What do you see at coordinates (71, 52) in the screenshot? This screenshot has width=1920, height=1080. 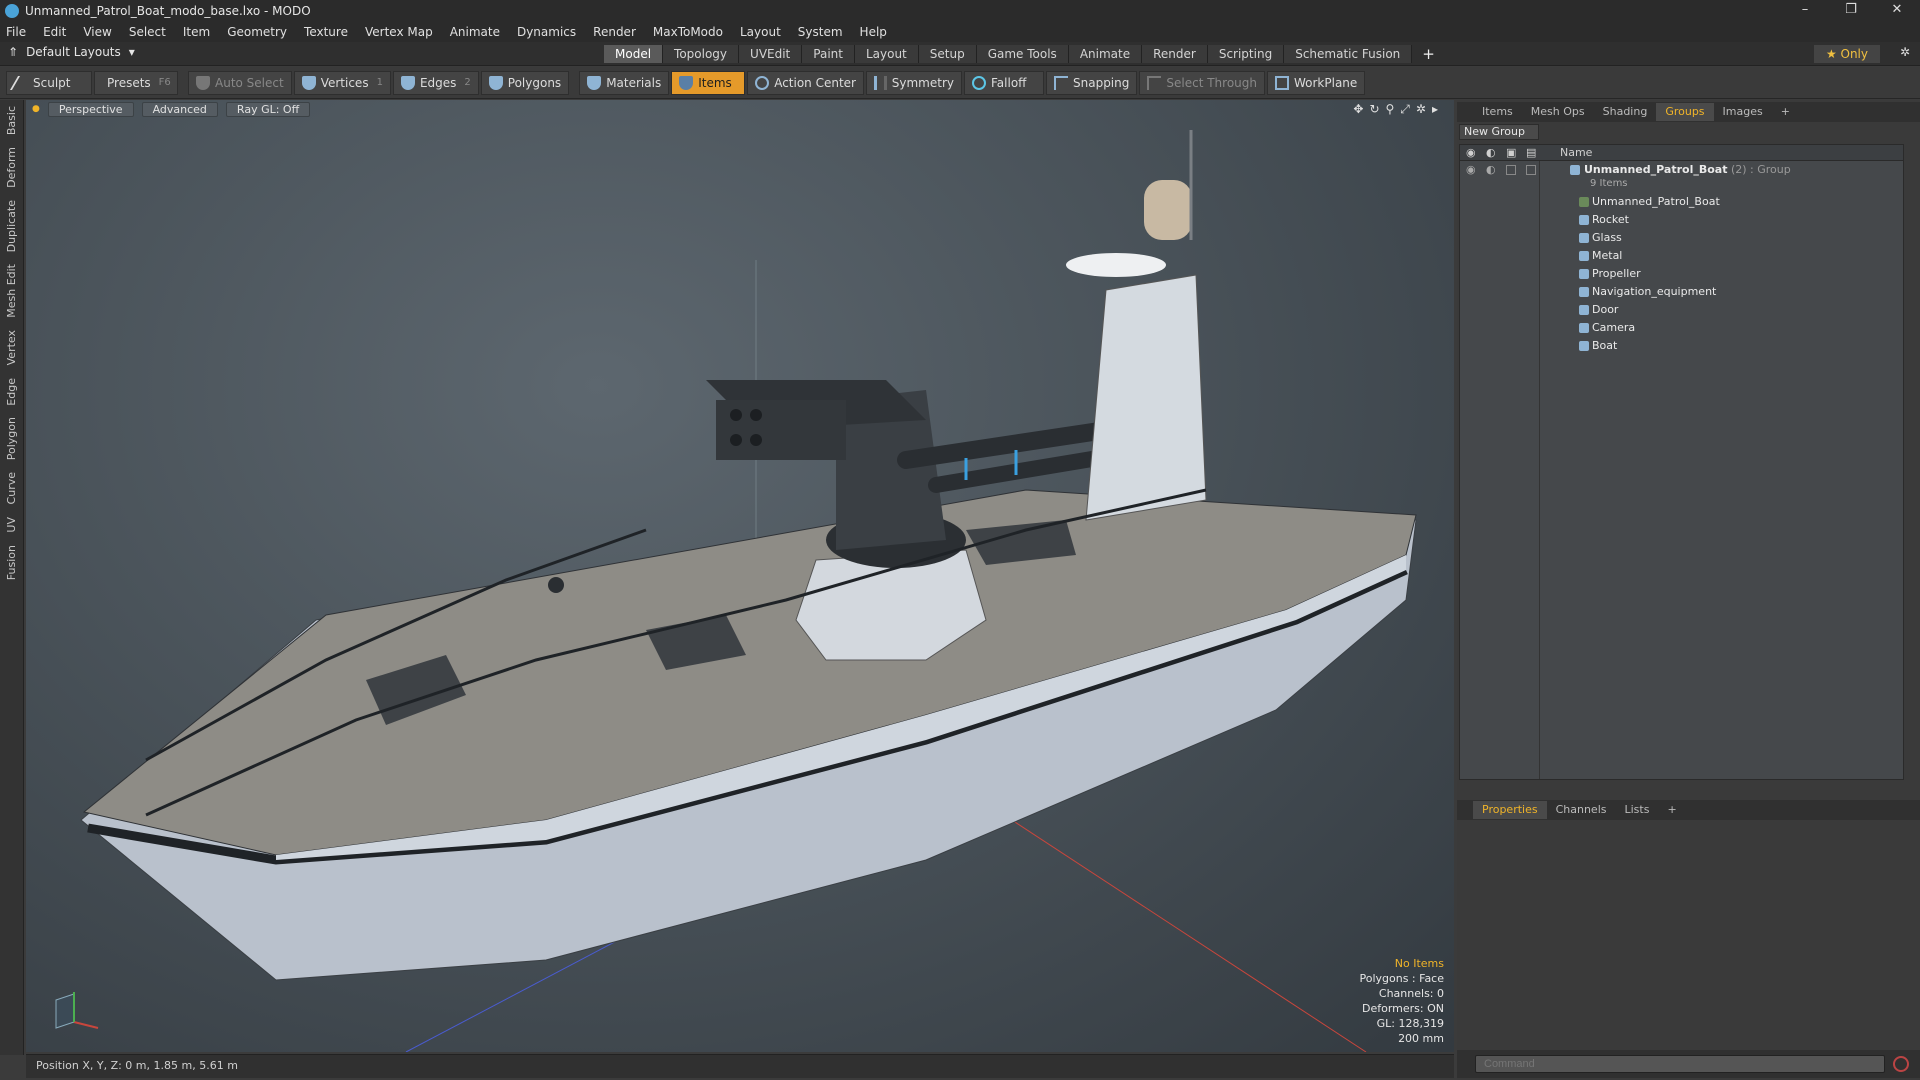 I see `default-layouts-dropdown: ⇑ Default Layouts ▾` at bounding box center [71, 52].